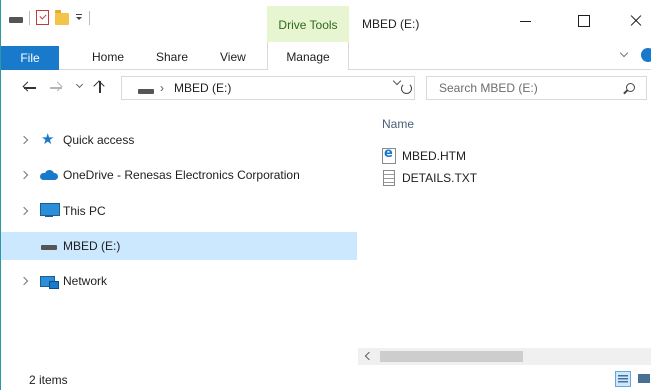  I want to click on address-bar: › MBED (E:), so click(268, 88).